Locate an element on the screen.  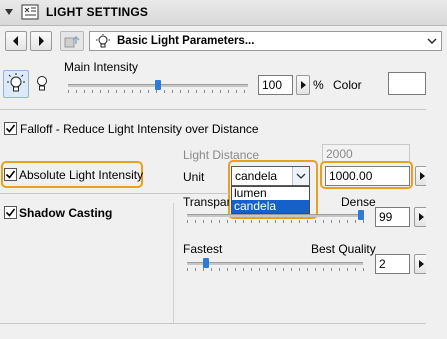
previous-page-button is located at coordinates (16, 41).